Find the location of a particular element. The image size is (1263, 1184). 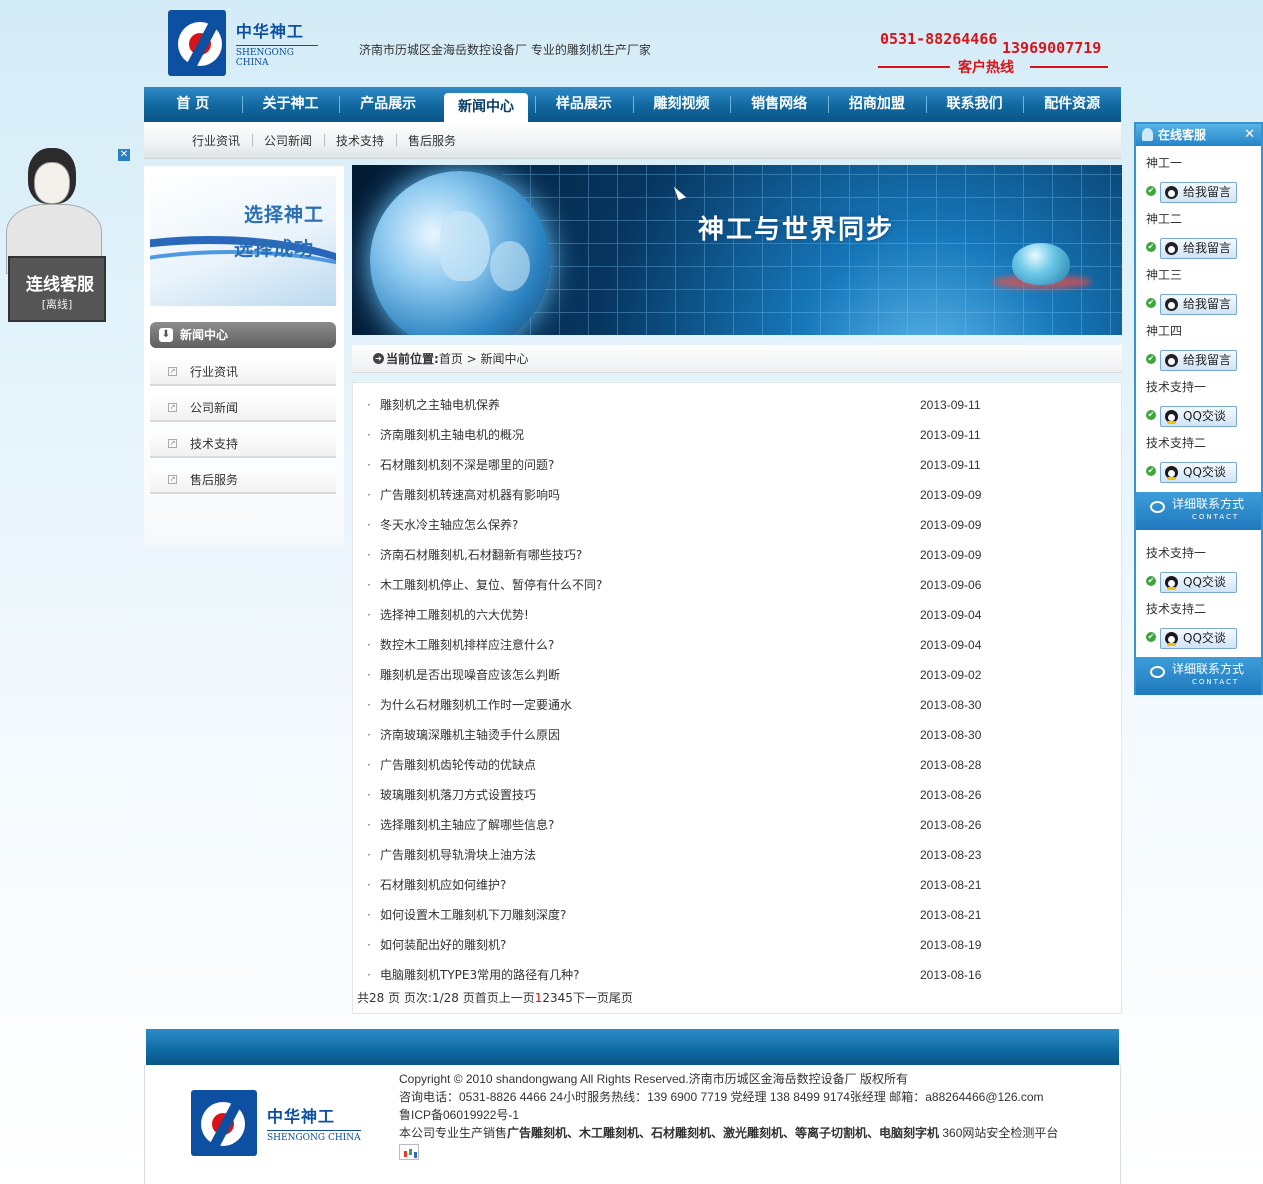

news-title: 选择雕刻机主轴应了解哪些信息? is located at coordinates (467, 825).